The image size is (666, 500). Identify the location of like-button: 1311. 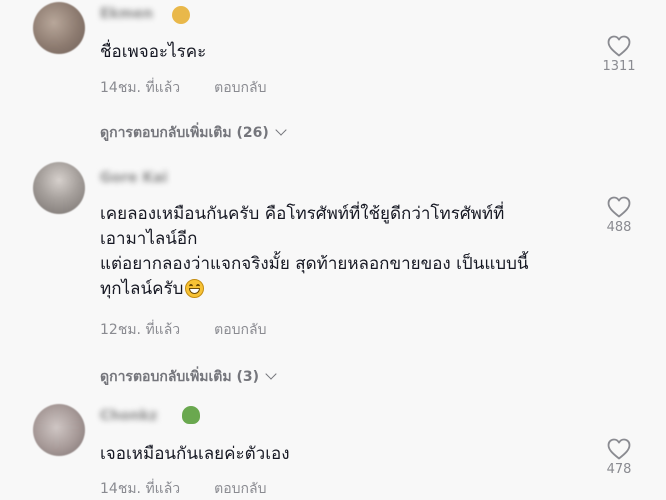
(619, 54).